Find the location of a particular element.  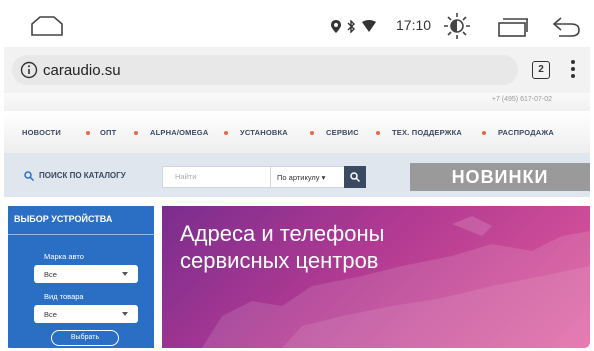

site-phone: +7 (495) 617-07-02 is located at coordinates (522, 99).